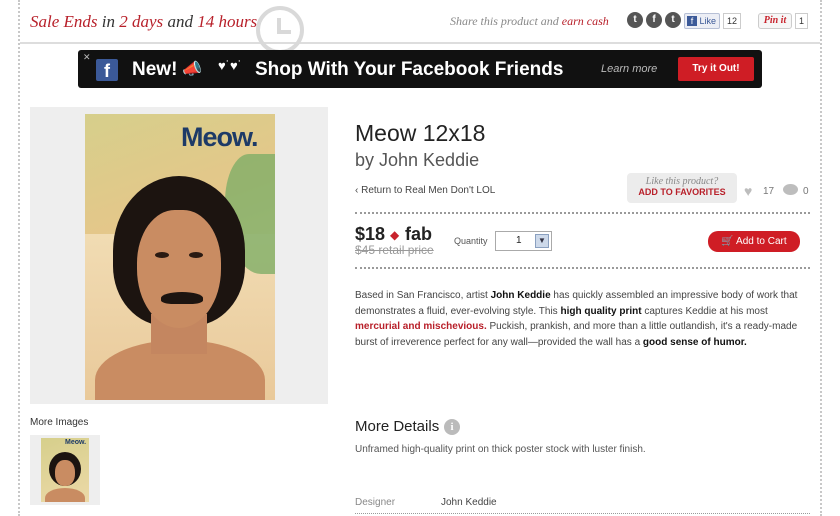  I want to click on thumb-face, so click(65, 473).